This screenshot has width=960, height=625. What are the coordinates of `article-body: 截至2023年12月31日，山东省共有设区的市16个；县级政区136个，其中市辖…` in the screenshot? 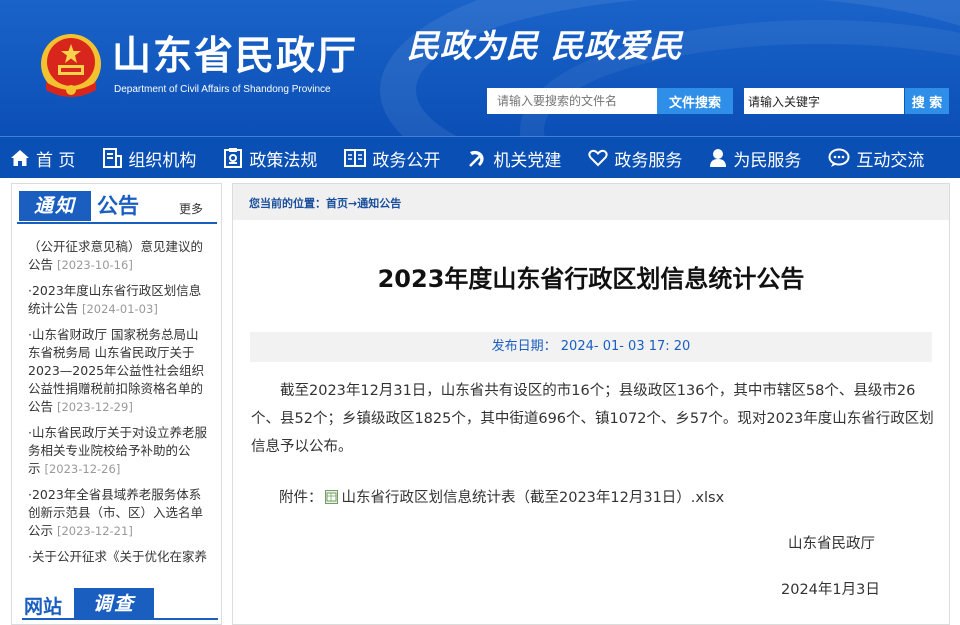 It's located at (592, 419).